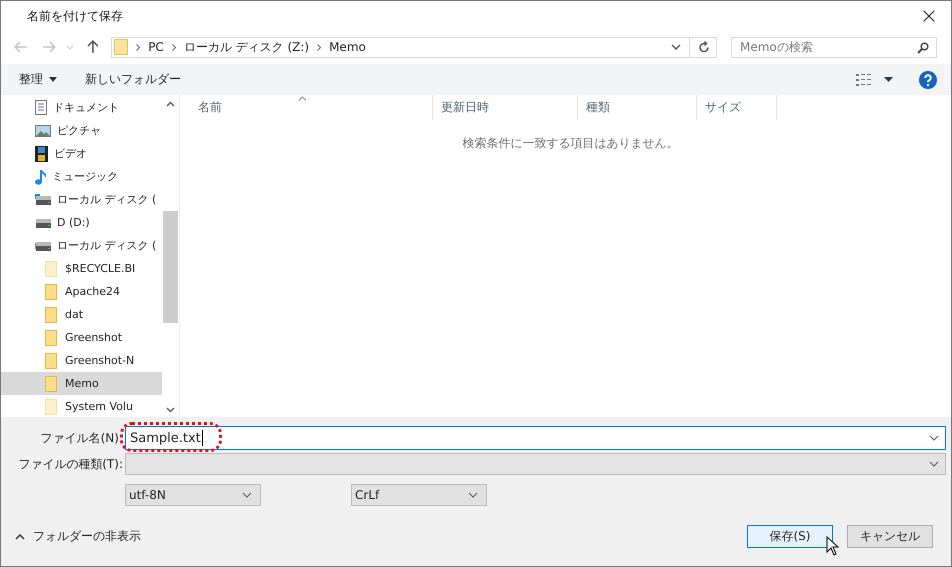 The width and height of the screenshot is (952, 567). Describe the element at coordinates (571, 143) in the screenshot. I see `empty-message: 検索条件に一致する項目はありません。` at that location.